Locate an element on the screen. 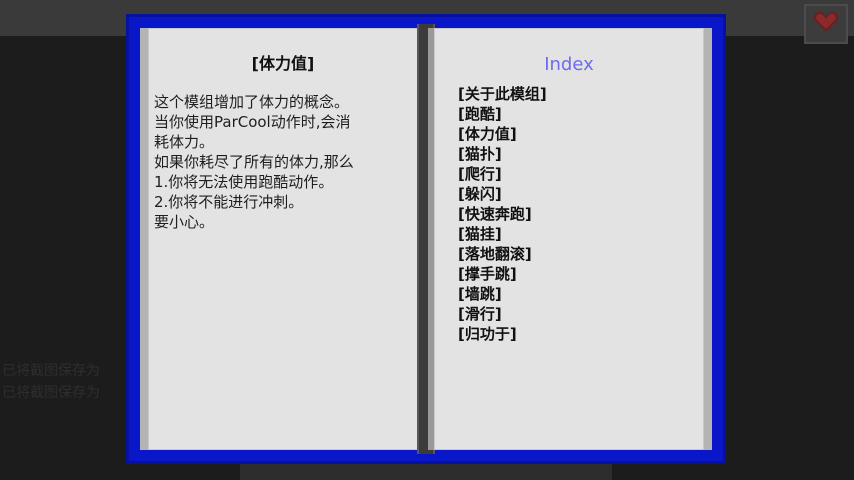 The height and width of the screenshot is (480, 854). index-item-wall-jump: [墙跳] is located at coordinates (502, 294).